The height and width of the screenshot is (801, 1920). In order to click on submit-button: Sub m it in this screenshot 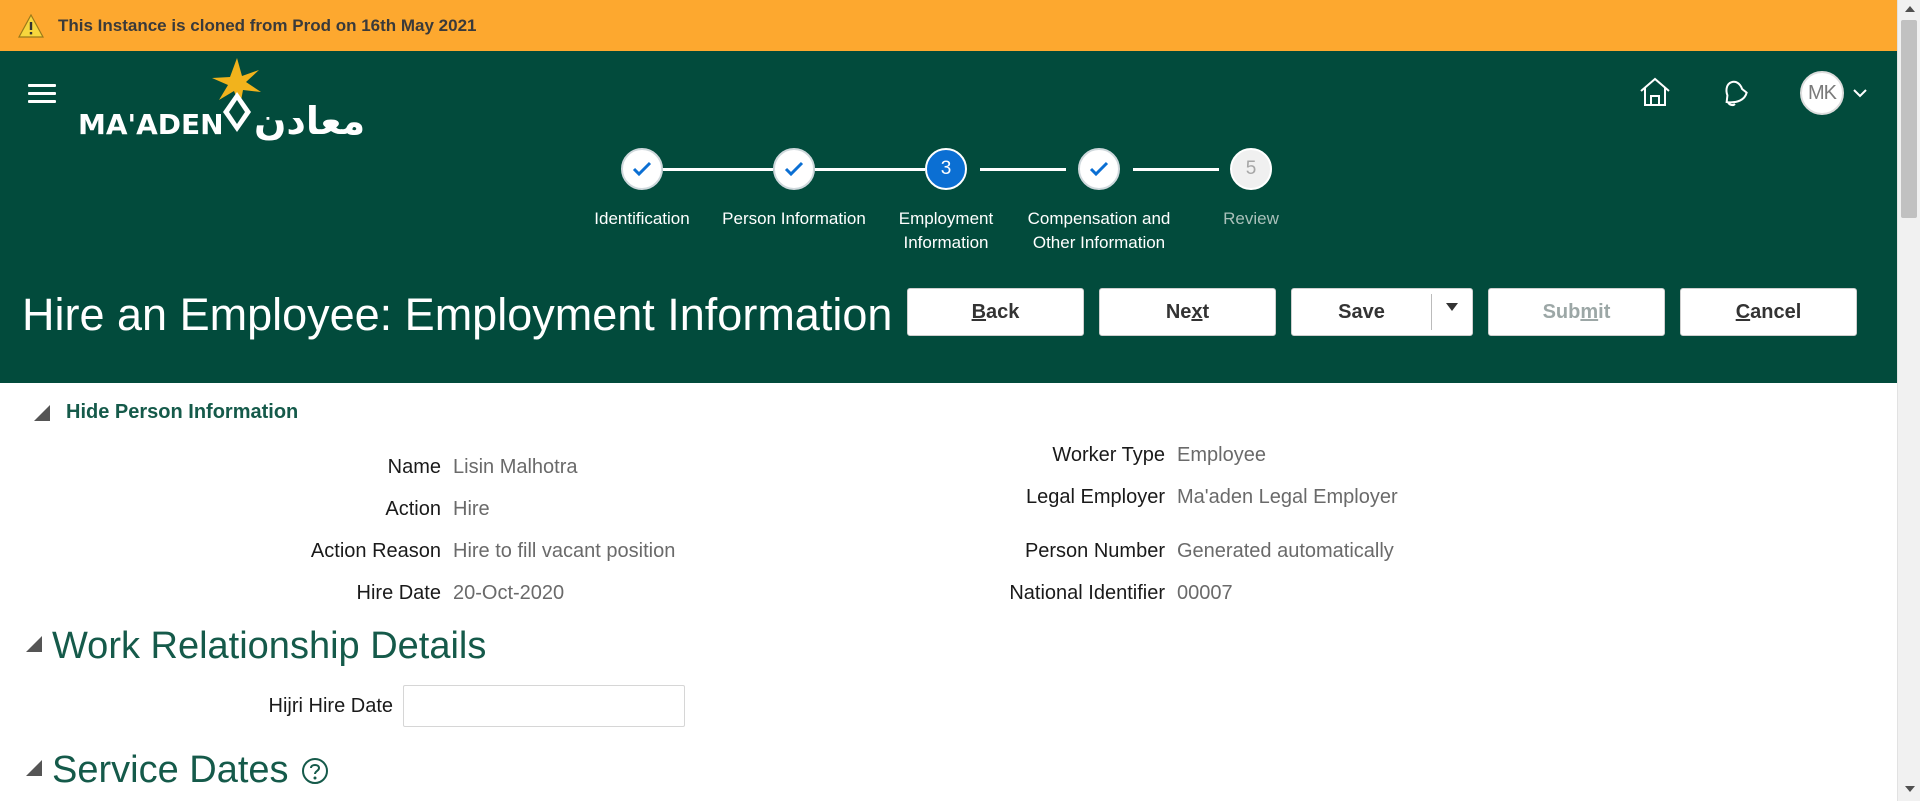, I will do `click(1576, 312)`.